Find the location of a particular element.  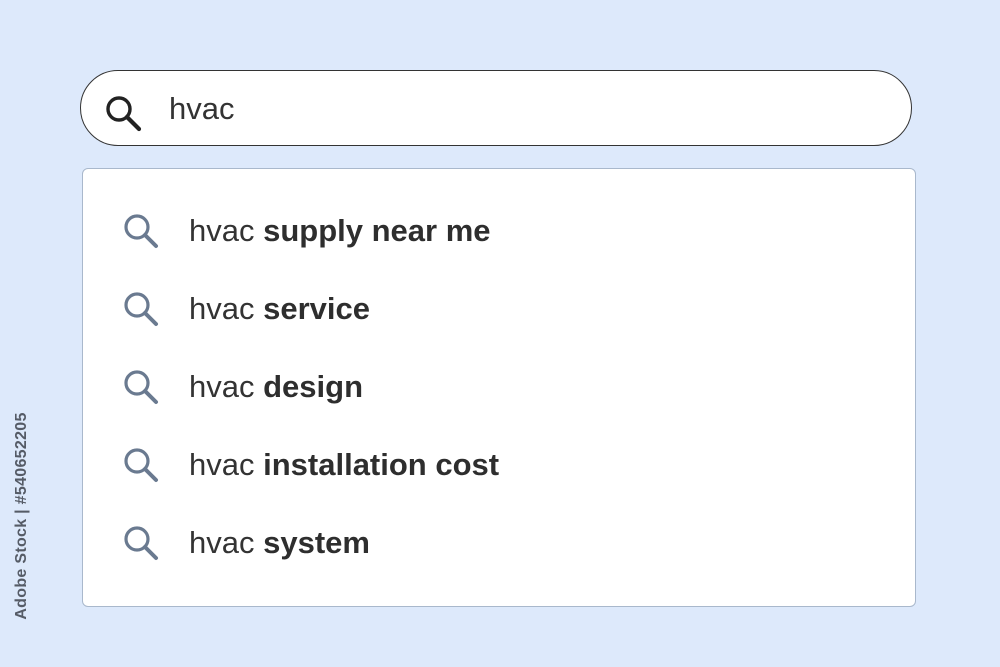

search-input is located at coordinates (519, 109).